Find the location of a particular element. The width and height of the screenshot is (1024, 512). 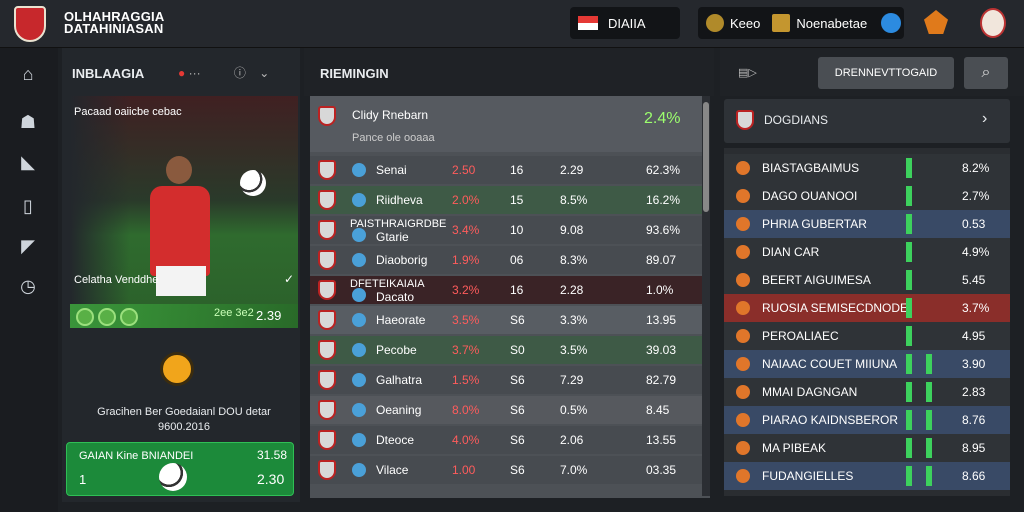

table-row: Oeaning 8.0% S6 0.5% 8.45 is located at coordinates (510, 410).